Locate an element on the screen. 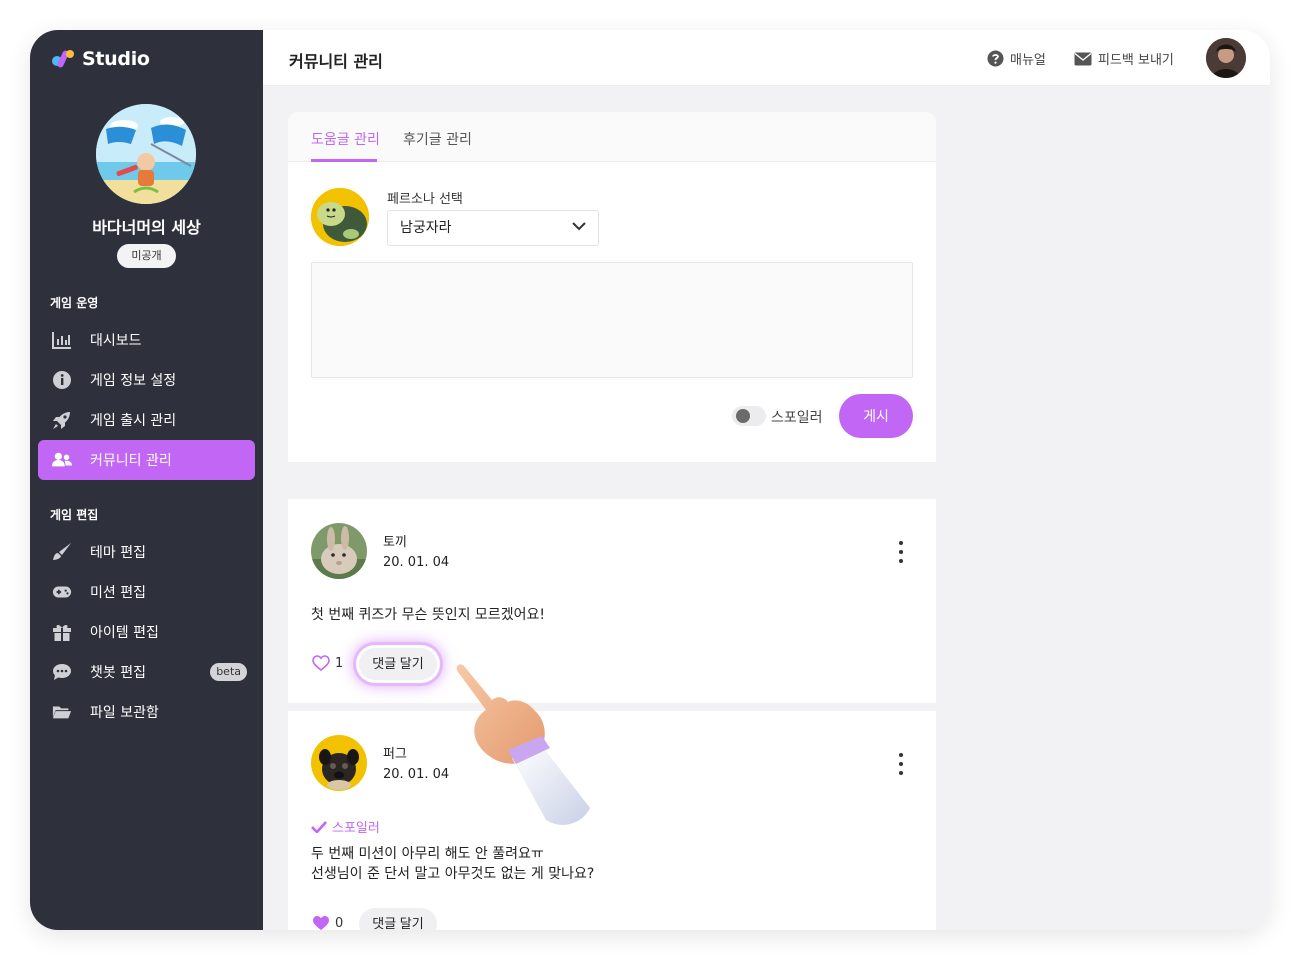 The width and height of the screenshot is (1300, 960). users-icon is located at coordinates (62, 460).